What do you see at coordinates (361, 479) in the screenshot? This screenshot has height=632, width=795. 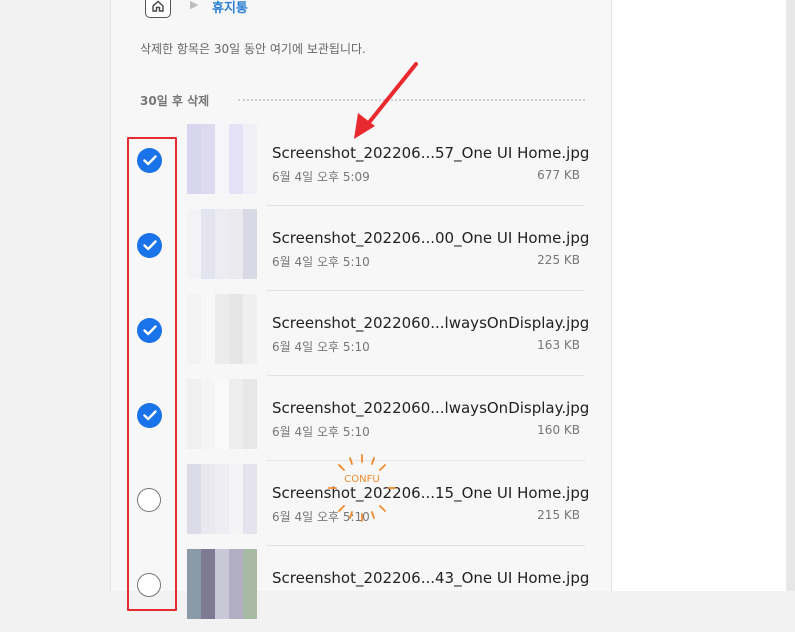 I see `svg-text: CONFU` at bounding box center [361, 479].